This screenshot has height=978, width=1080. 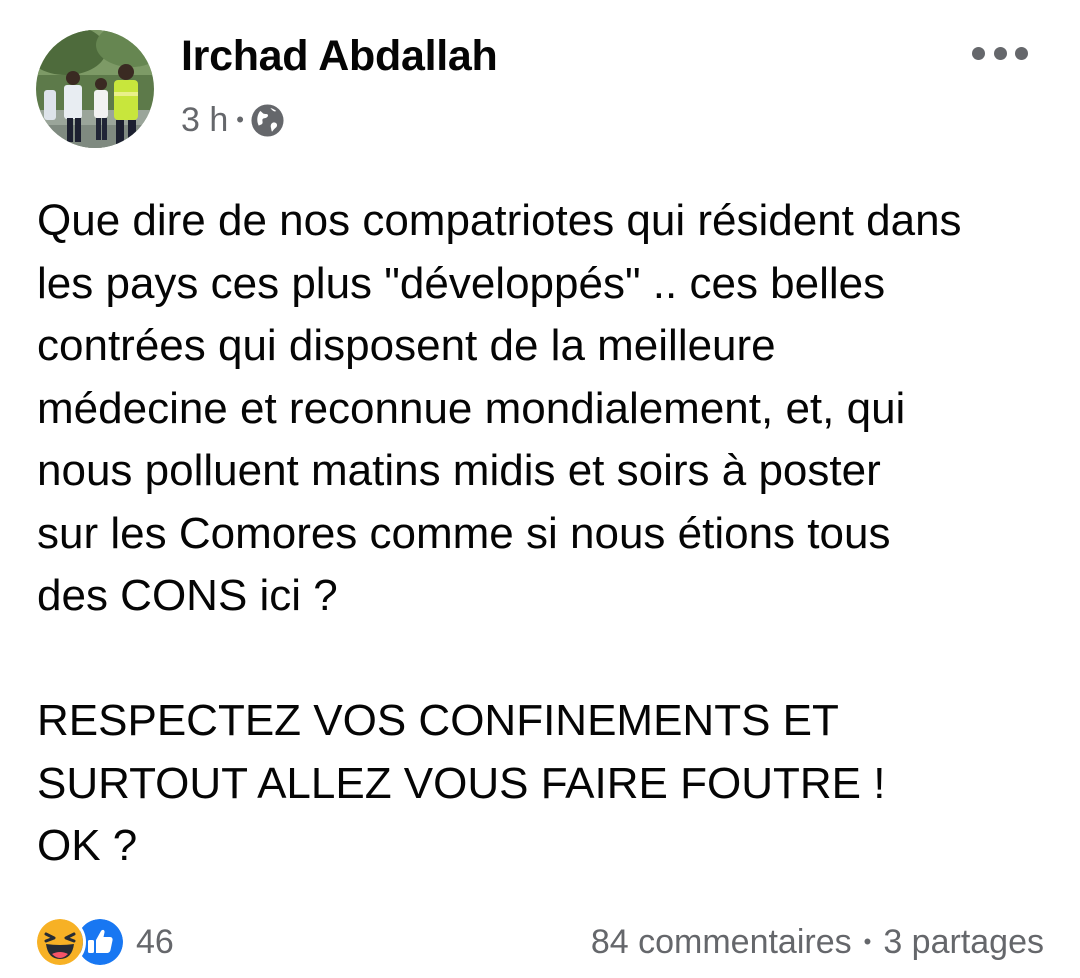 I want to click on post-text-line: RESPECTEZ VOS CONFINEMENTS ET, so click(x=438, y=720).